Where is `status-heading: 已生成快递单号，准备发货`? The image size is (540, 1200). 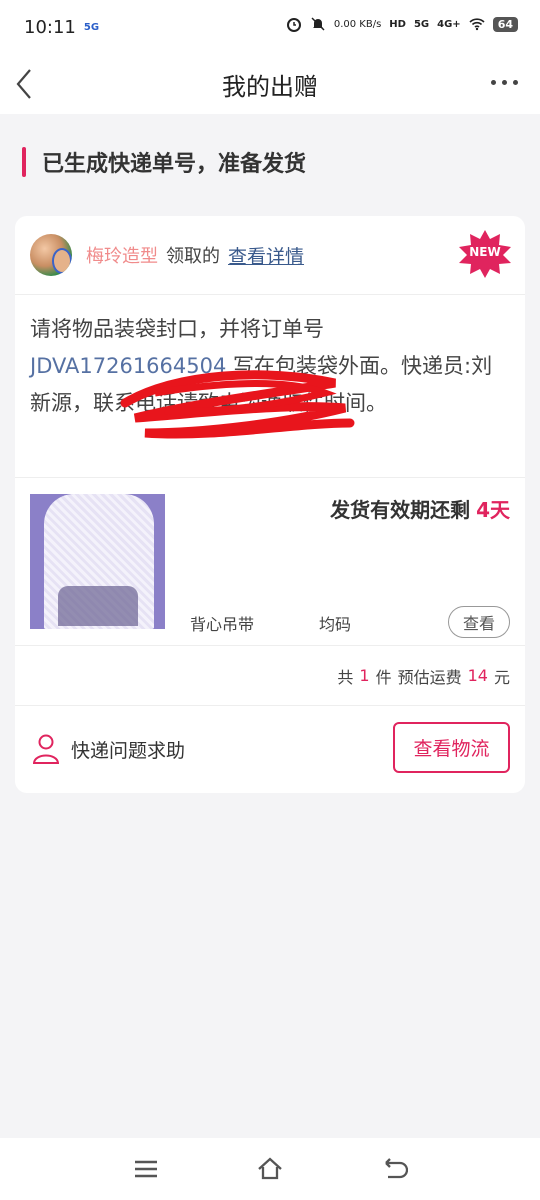 status-heading: 已生成快递单号，准备发货 is located at coordinates (281, 162).